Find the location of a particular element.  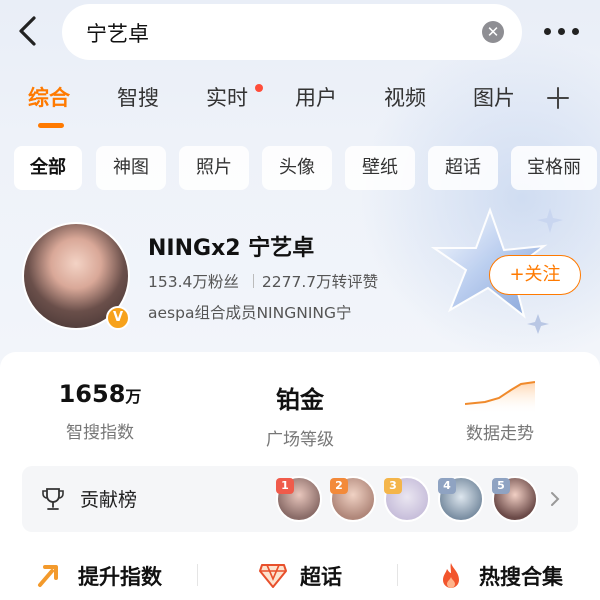

top-bar: 宁艺卓 ✕ is located at coordinates (300, 31).